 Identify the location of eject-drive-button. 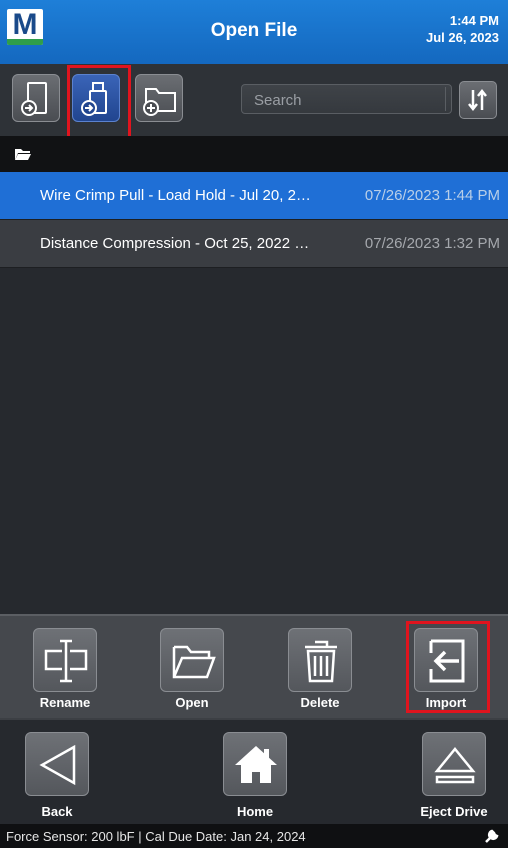
(454, 764).